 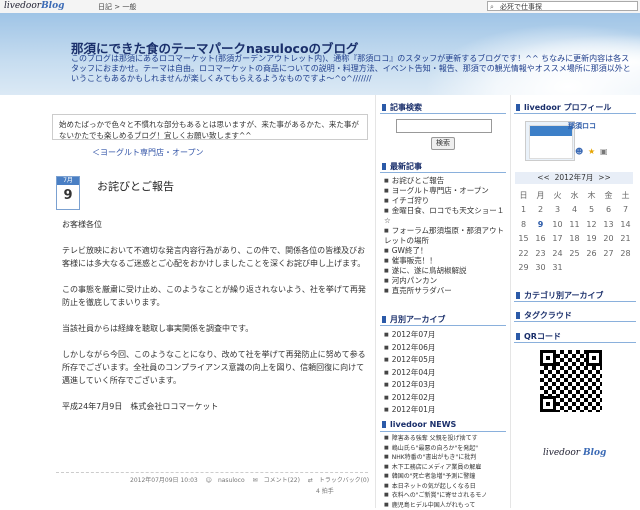 I want to click on archive-item: 2012年03月, so click(x=445, y=385).